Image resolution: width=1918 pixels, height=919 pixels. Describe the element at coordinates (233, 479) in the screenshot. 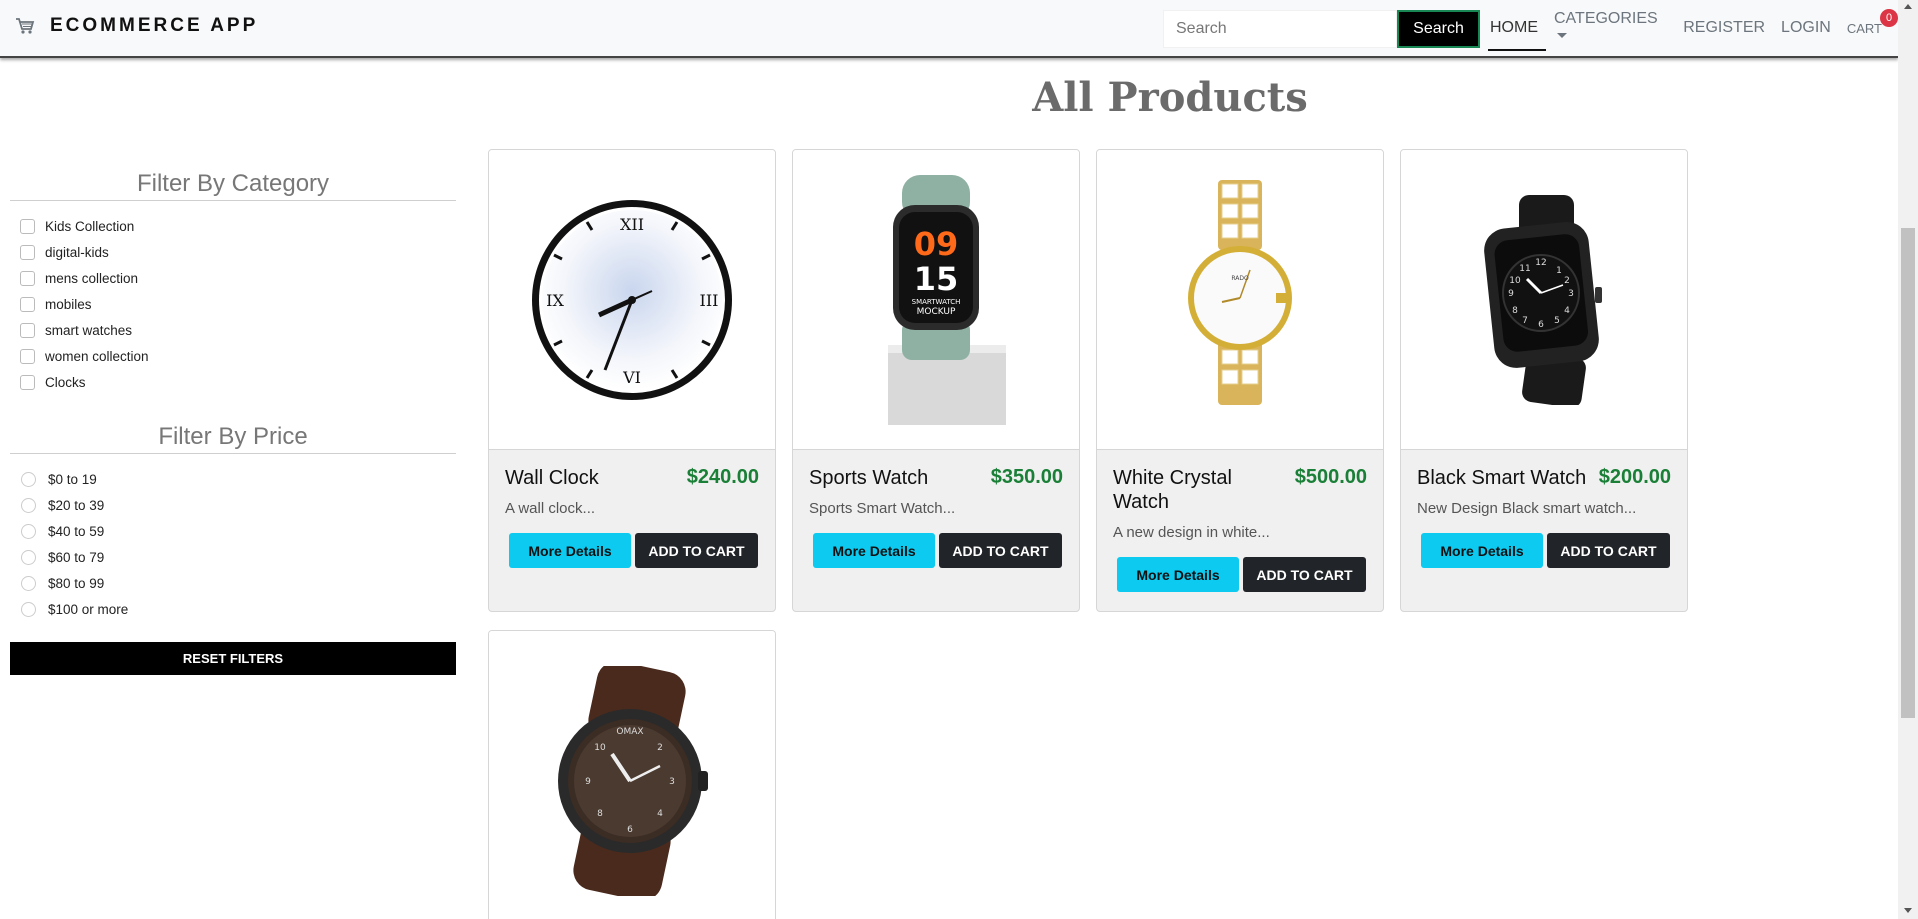

I see `price-option: $0 to 19` at that location.